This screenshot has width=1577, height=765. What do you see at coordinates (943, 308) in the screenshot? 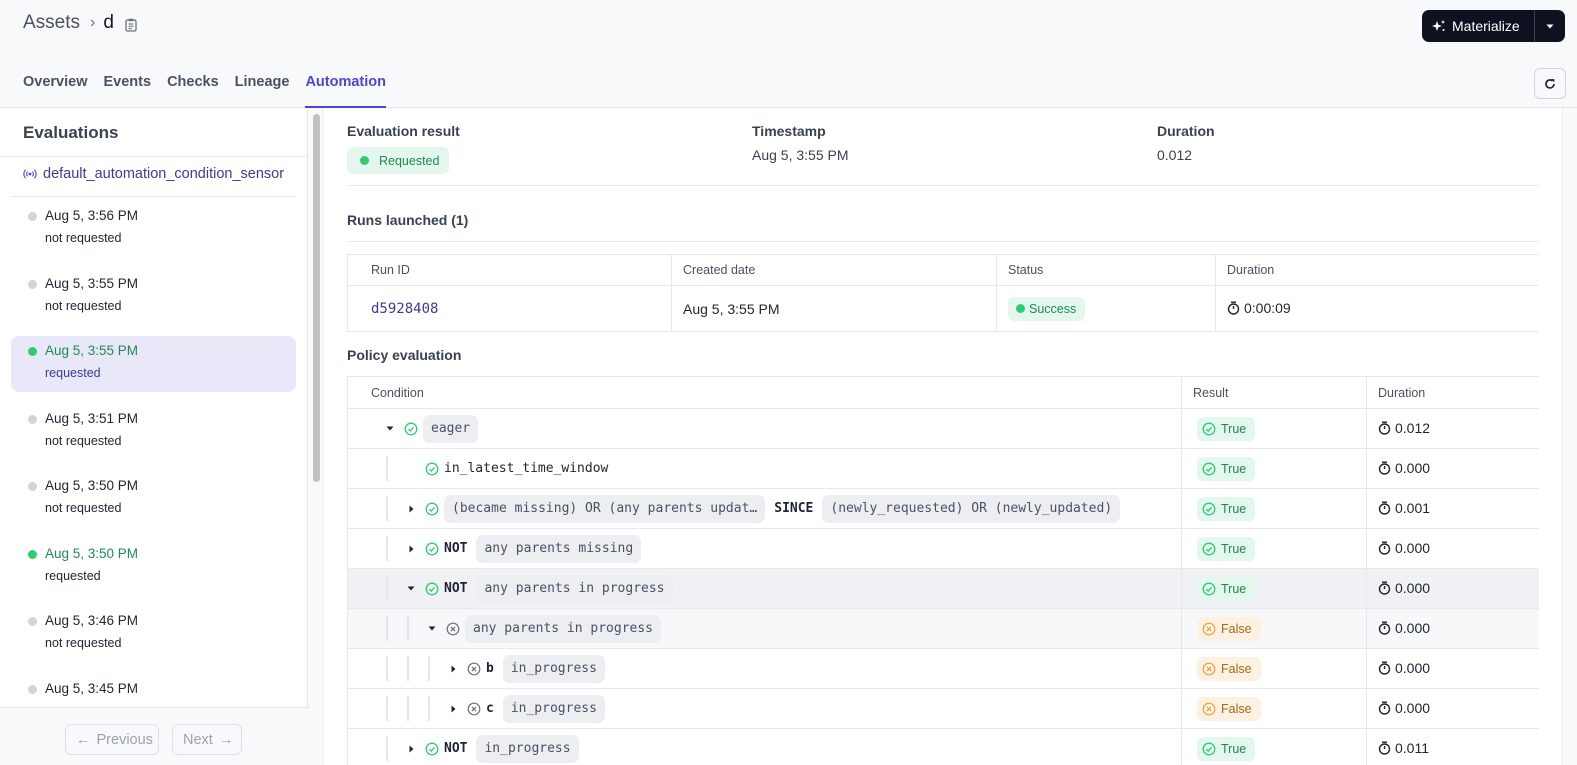
I see `table-row: d5928408 Aug 5, 3:55 PM Success 0:00:09` at bounding box center [943, 308].